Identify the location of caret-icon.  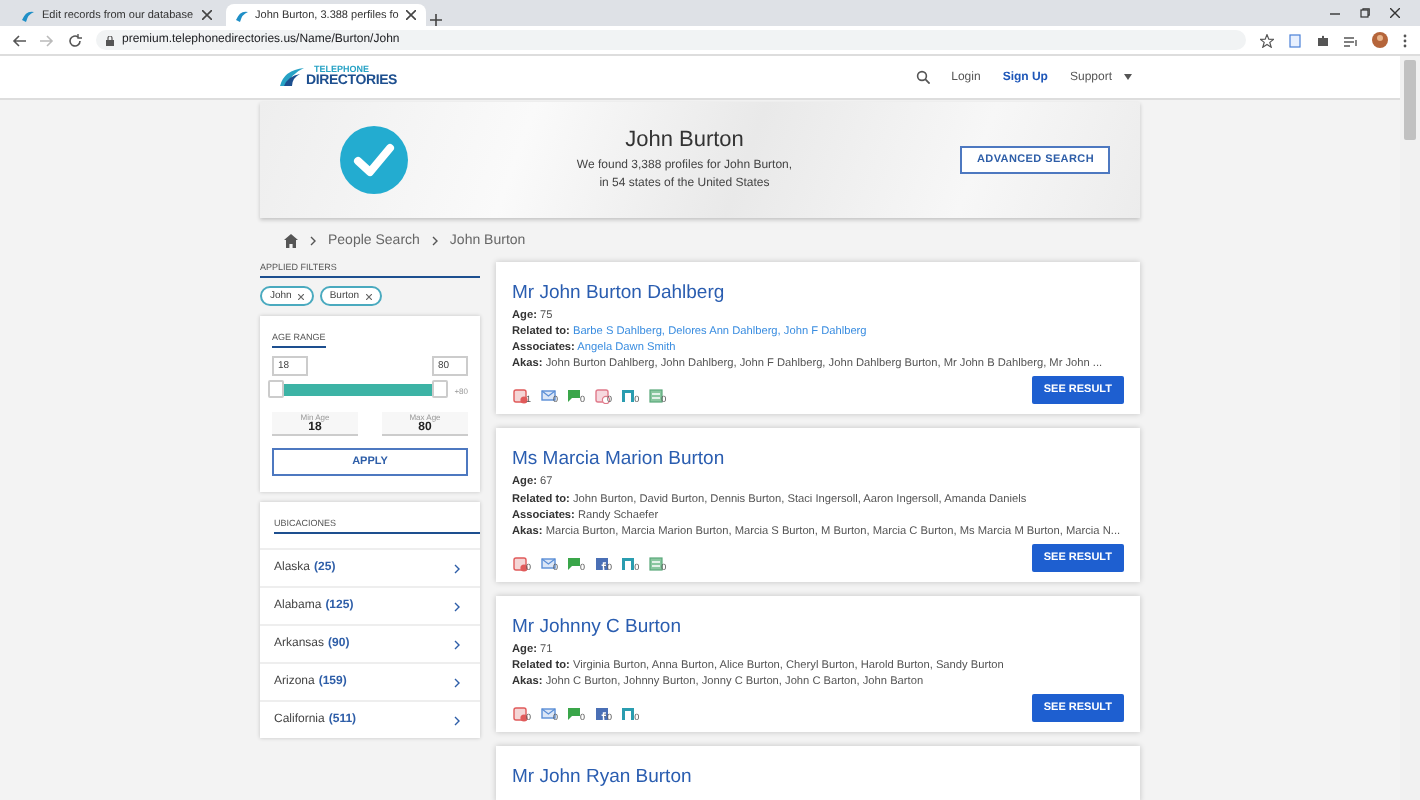
(1128, 77).